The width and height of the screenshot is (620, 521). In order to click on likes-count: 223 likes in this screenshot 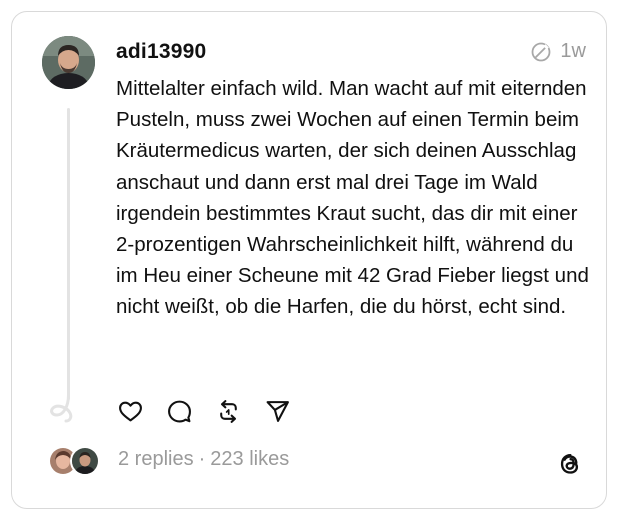, I will do `click(249, 459)`.